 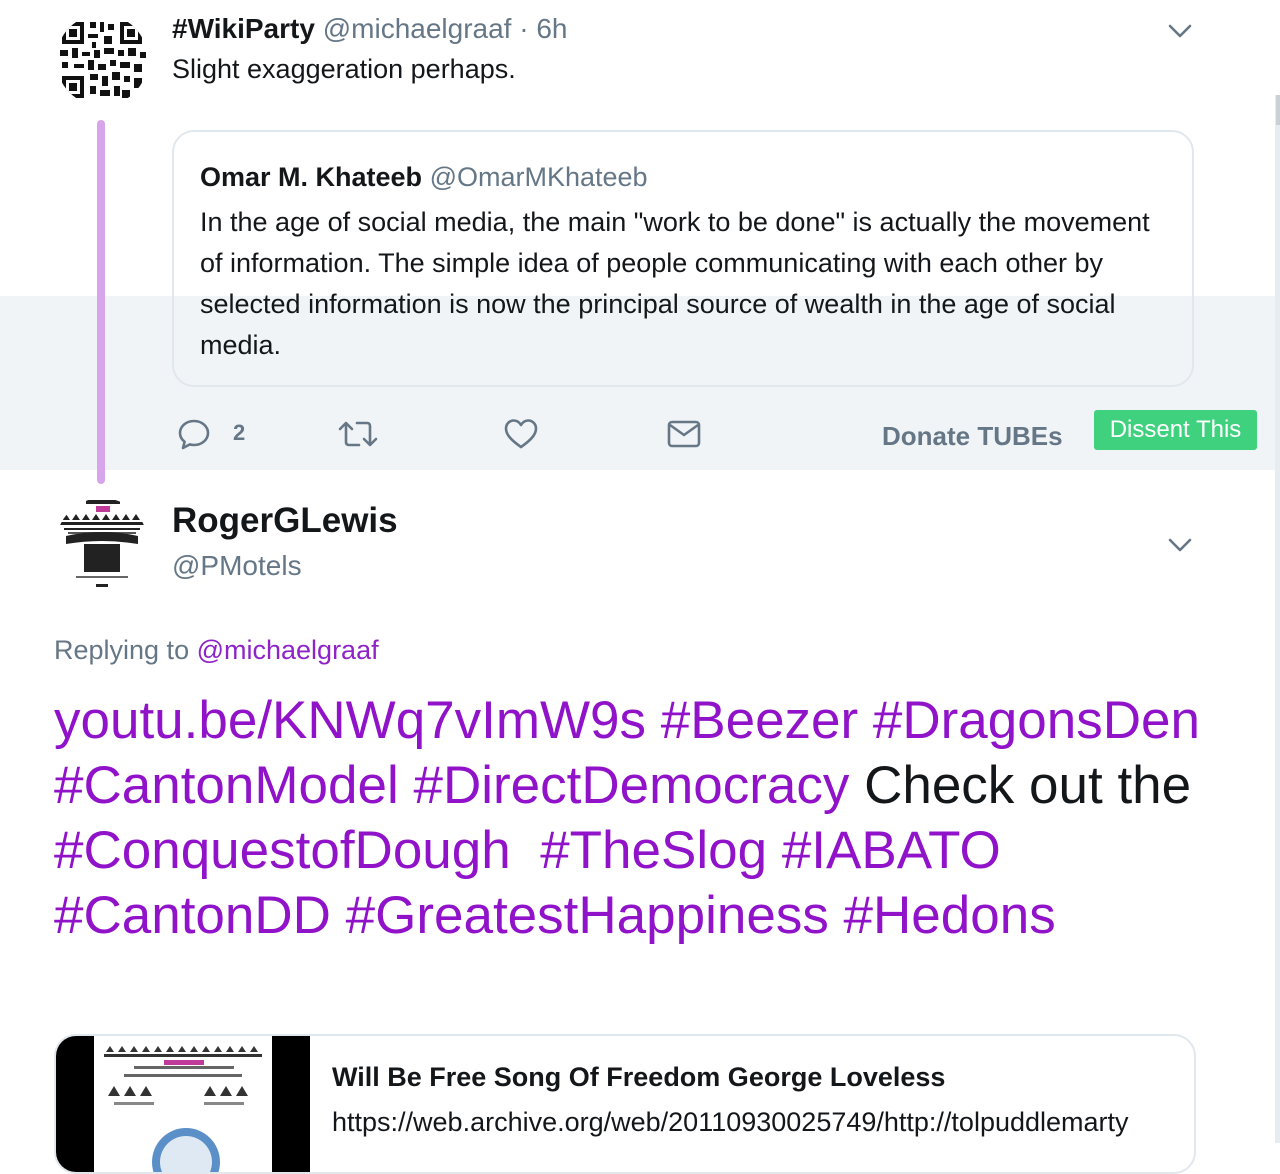 What do you see at coordinates (239, 432) in the screenshot?
I see `reply-count: 2` at bounding box center [239, 432].